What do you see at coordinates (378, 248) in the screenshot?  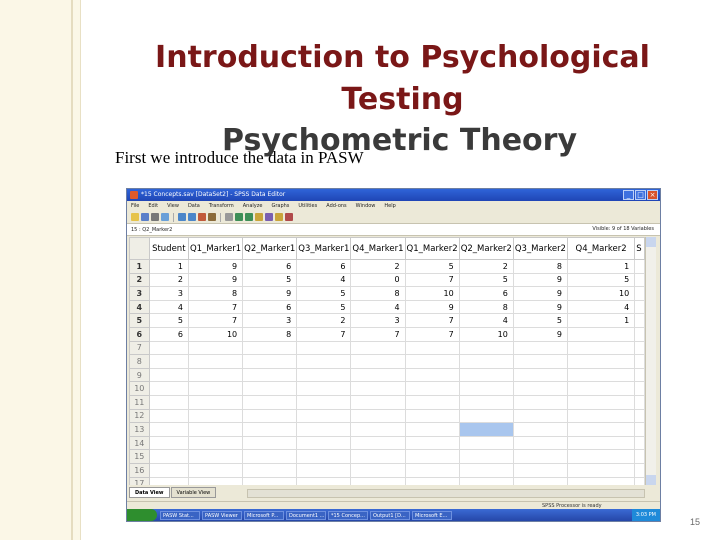 I see `column-header: Q4_Marker1` at bounding box center [378, 248].